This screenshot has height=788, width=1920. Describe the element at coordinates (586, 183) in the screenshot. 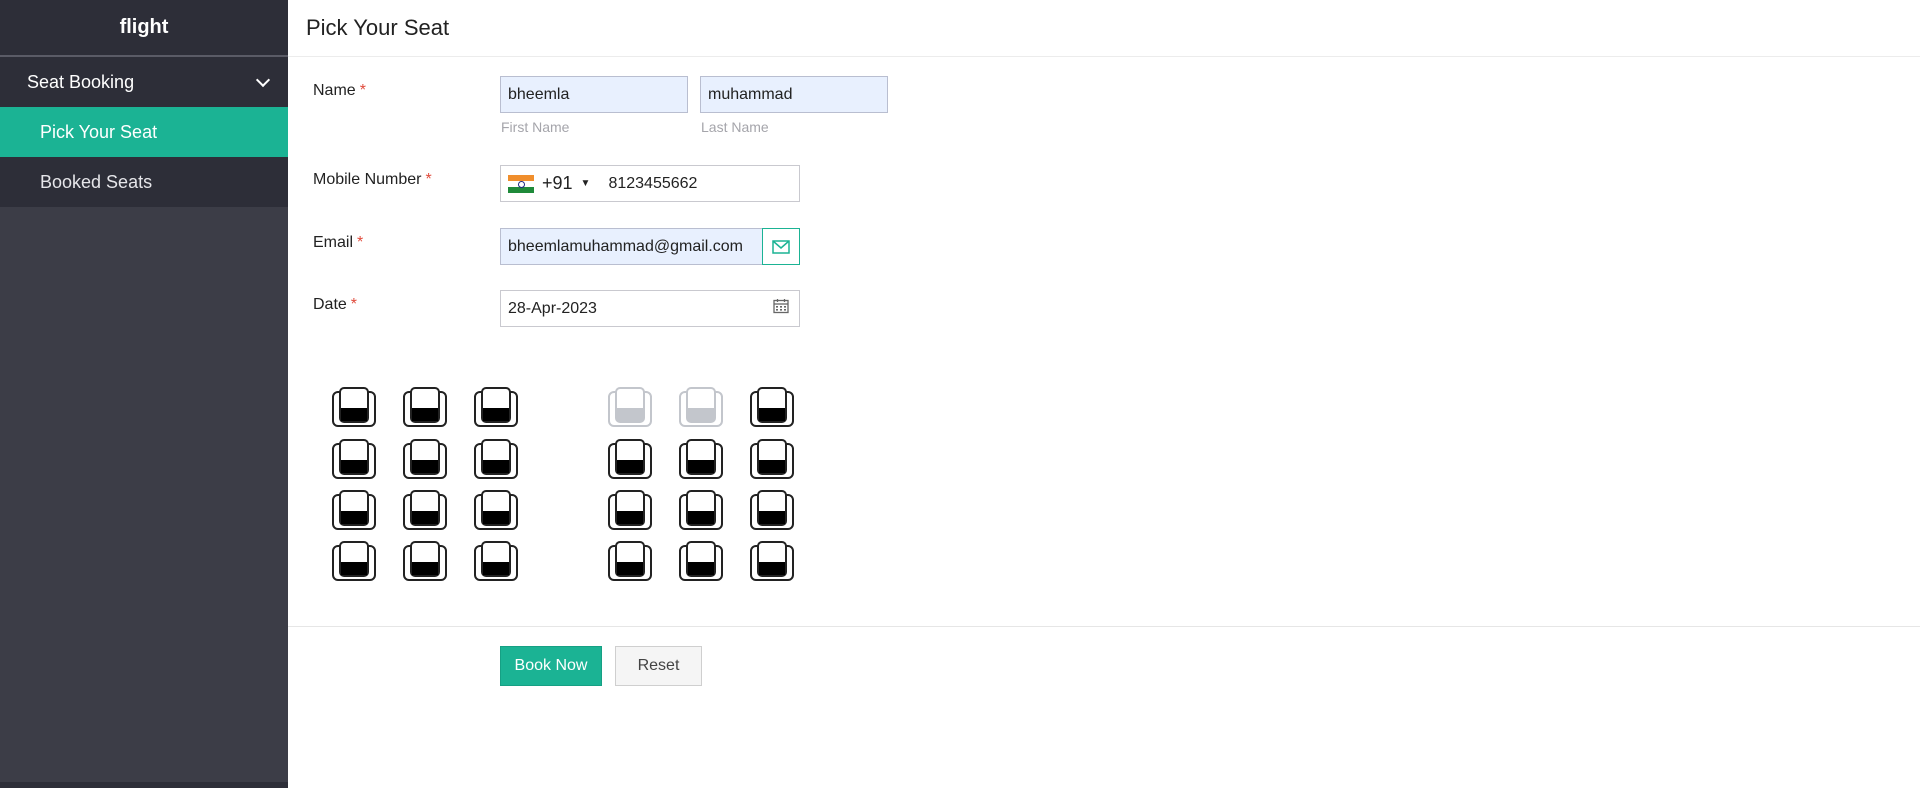

I see `caret-down-icon: ▼` at that location.